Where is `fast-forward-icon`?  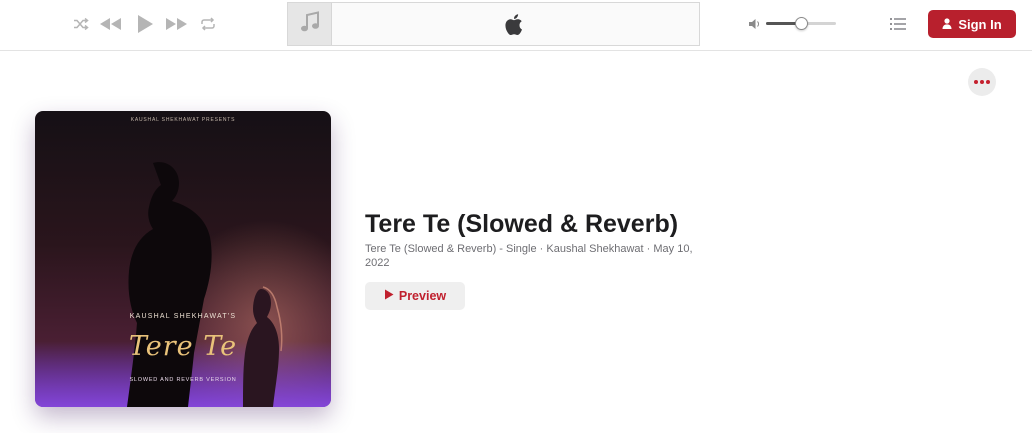 fast-forward-icon is located at coordinates (176, 24).